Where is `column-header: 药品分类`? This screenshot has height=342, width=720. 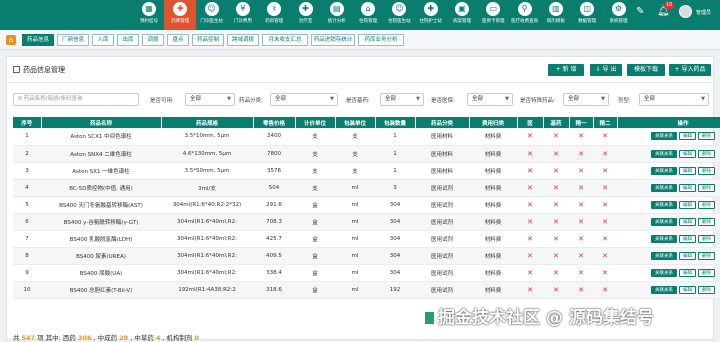 column-header: 药品分类 is located at coordinates (442, 122).